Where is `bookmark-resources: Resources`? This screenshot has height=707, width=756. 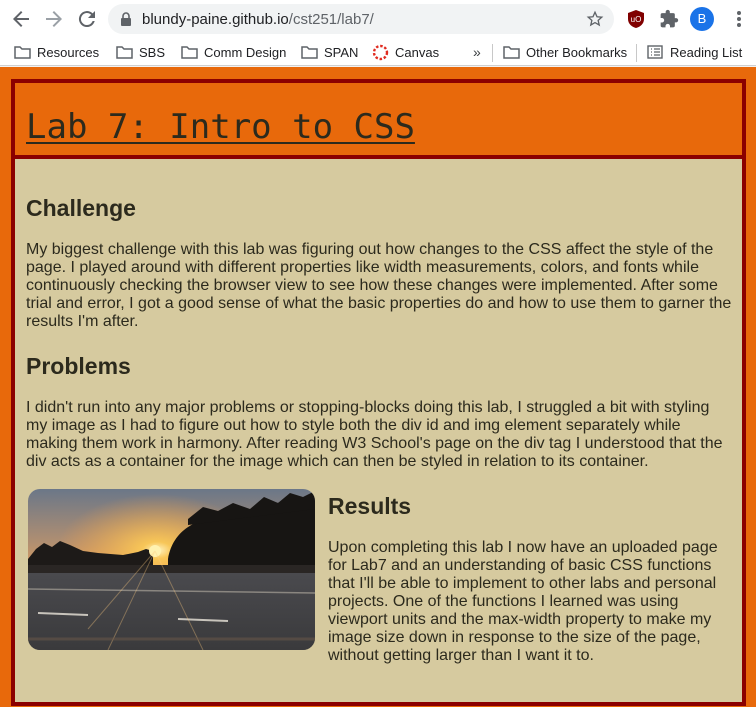 bookmark-resources: Resources is located at coordinates (56, 52).